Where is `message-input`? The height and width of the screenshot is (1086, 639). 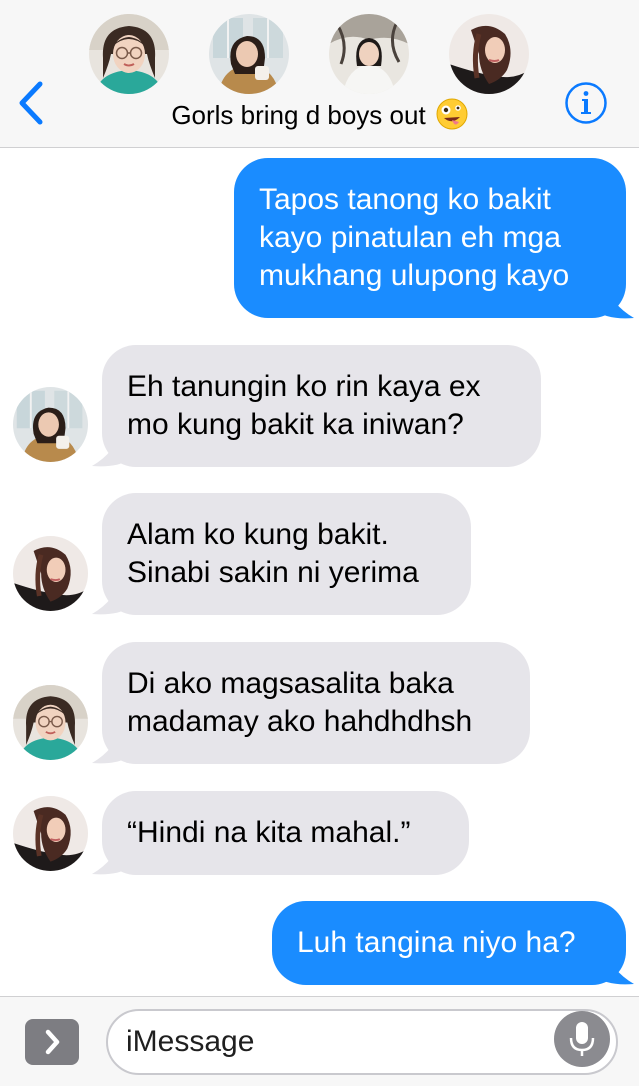 message-input is located at coordinates (336, 1042).